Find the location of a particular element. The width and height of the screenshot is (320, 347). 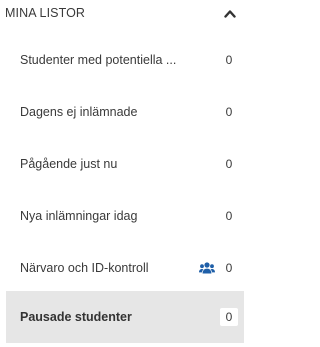

list-item-attendance-id-check: Närvaro och ID-kontroll 0 is located at coordinates (125, 268).